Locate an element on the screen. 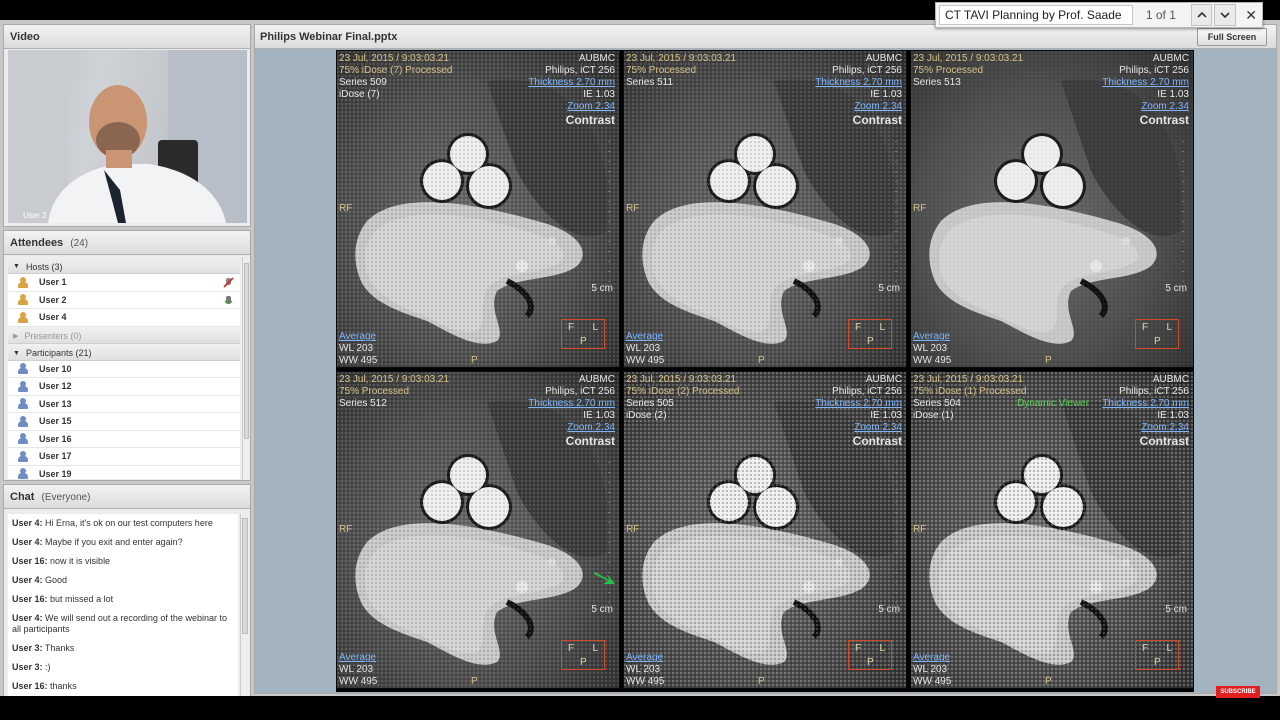 This screenshot has width=1280, height=720. find-input is located at coordinates (1036, 15).